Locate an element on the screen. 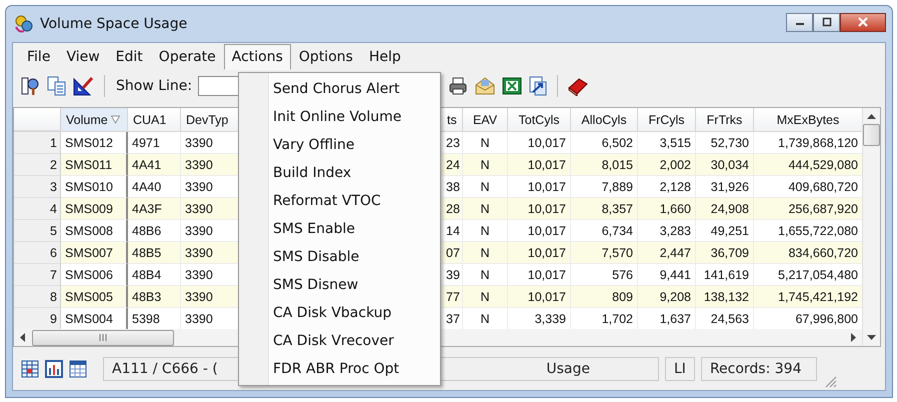  row-number: 1 is located at coordinates (37, 143).